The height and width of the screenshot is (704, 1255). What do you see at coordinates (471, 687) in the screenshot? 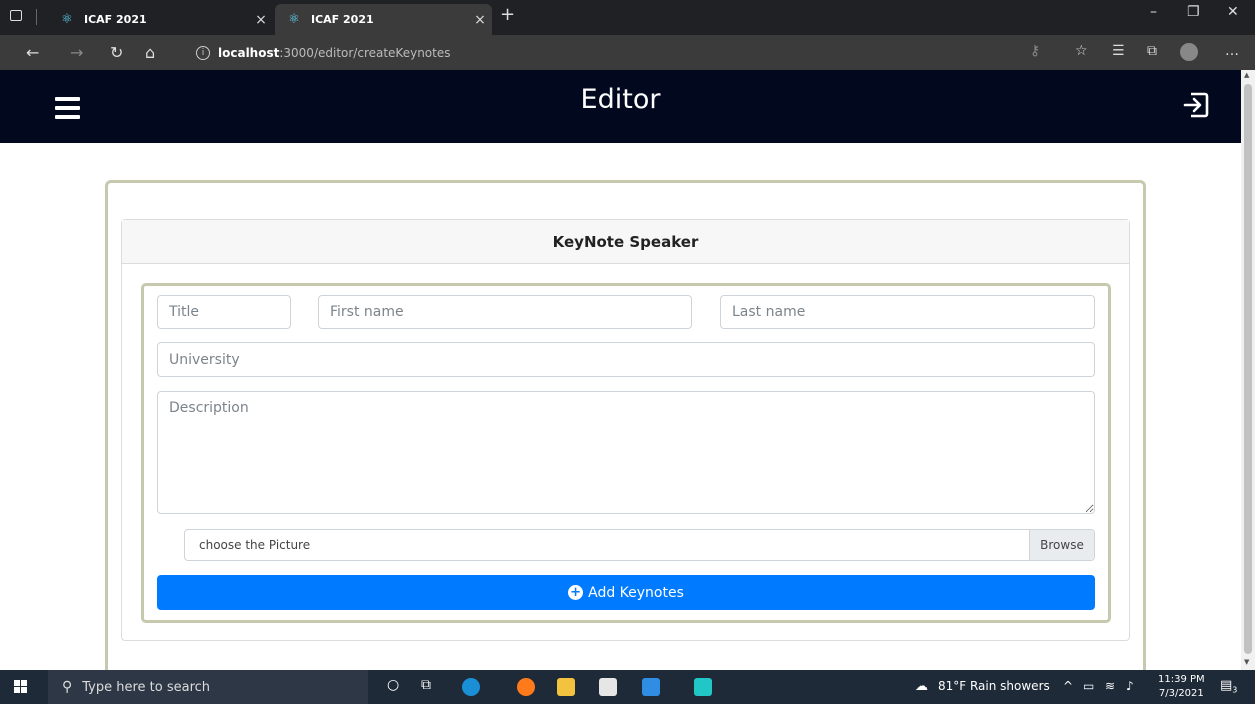
I see `edge-icon` at bounding box center [471, 687].